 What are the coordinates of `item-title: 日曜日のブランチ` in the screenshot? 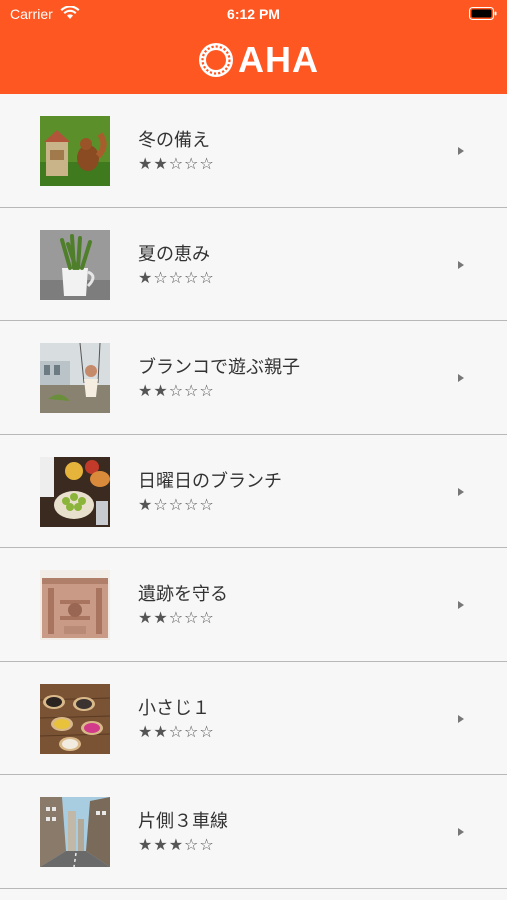 It's located at (210, 481).